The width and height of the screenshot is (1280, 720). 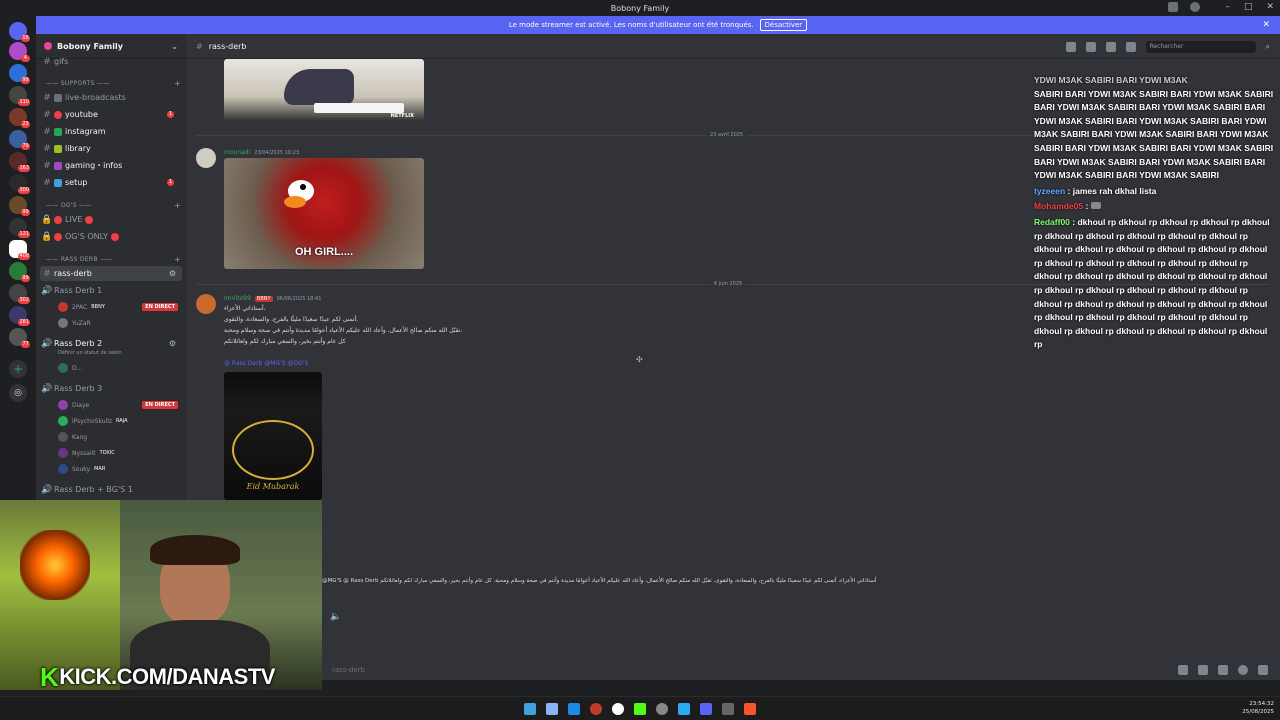 I want to click on voice-user: 2PAC BBNY EN DIRECT, so click(x=120, y=307).